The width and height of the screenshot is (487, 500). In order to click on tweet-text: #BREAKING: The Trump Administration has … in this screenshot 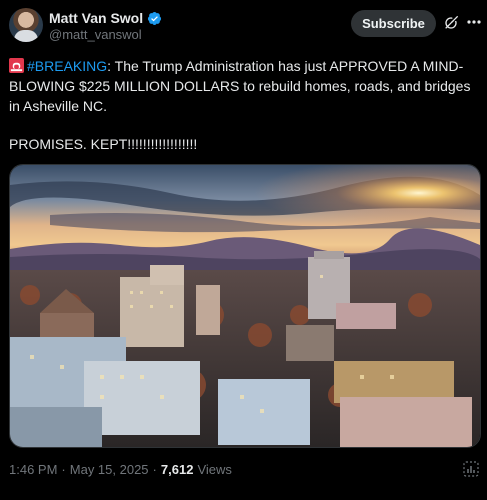, I will do `click(245, 86)`.